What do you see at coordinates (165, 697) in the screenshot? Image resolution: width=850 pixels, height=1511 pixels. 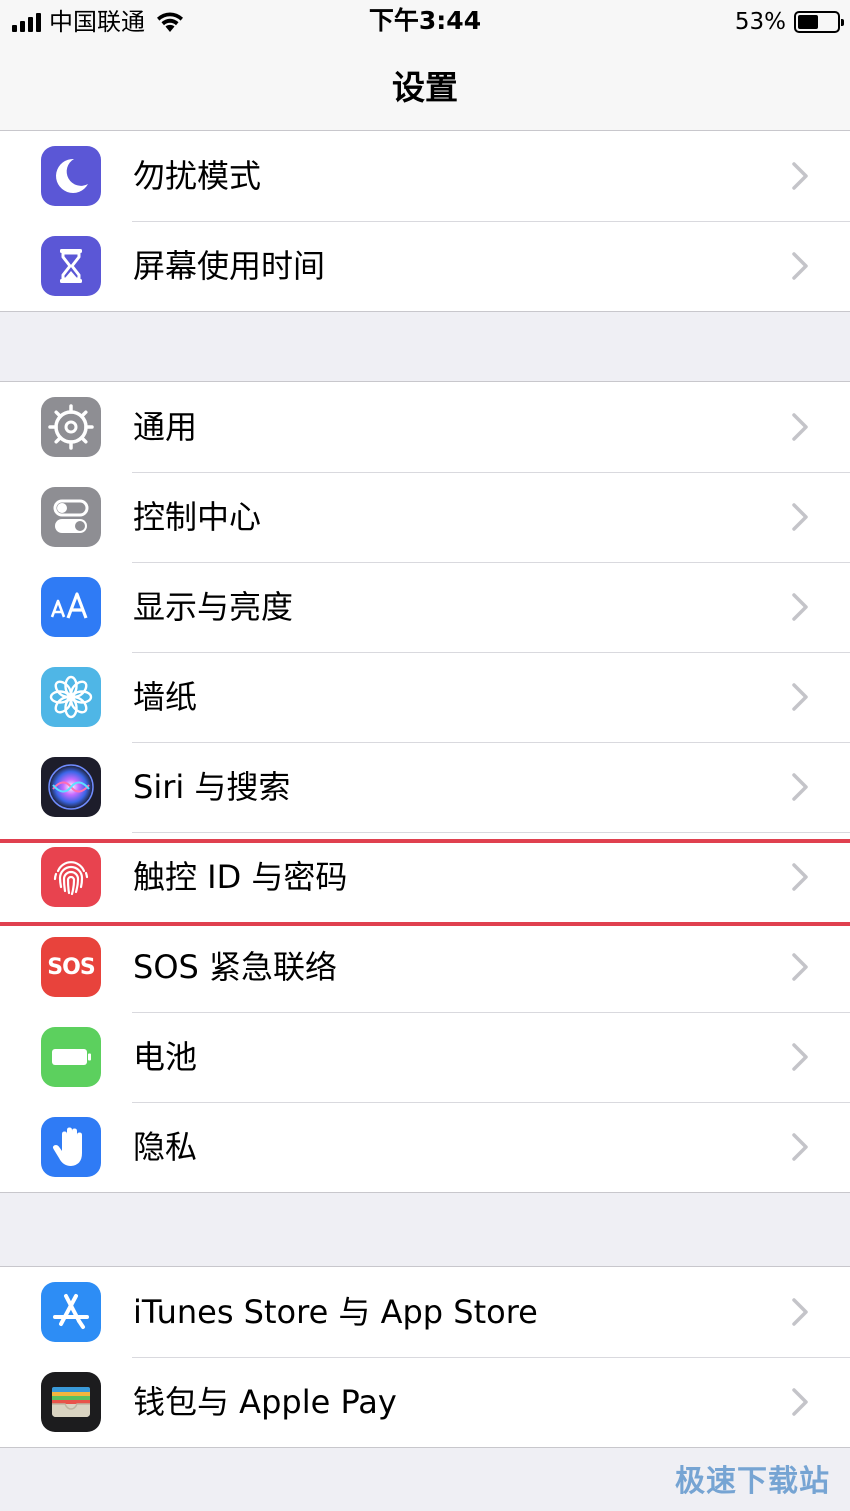 I see `row-label: 墙纸` at bounding box center [165, 697].